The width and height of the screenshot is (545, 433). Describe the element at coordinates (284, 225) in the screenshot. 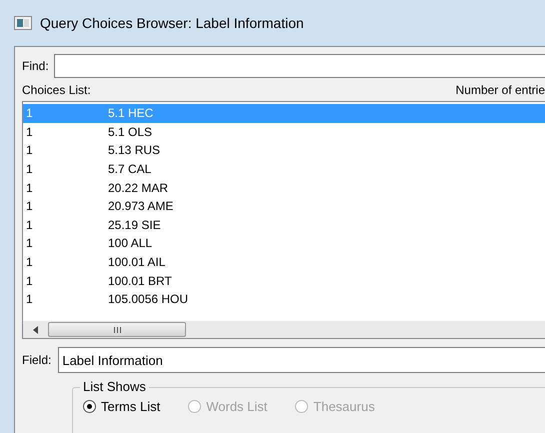

I see `list-row: 1 25.19 SIE` at that location.